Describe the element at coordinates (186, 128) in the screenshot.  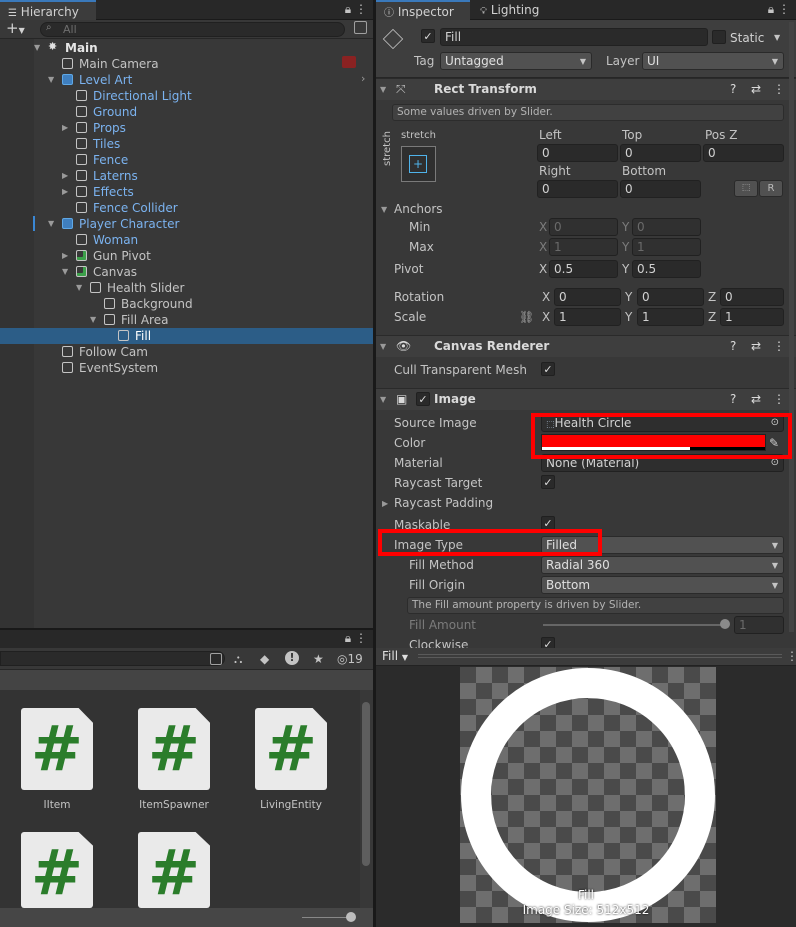
I see `hierarchy-item: ▶ Props` at that location.